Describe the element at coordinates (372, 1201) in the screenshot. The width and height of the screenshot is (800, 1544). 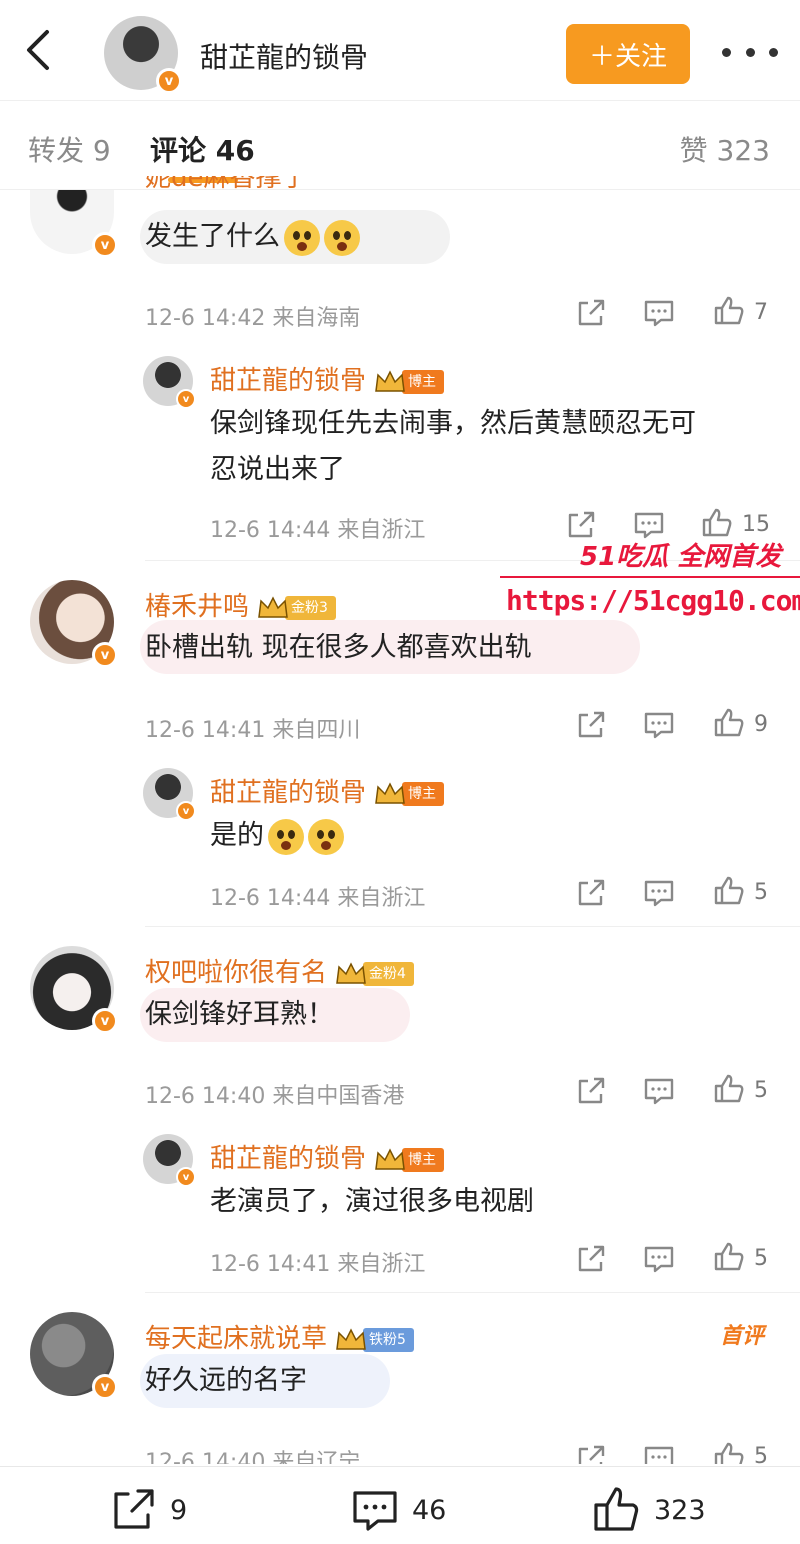
I see `reply-text: 老演员了，演过很多电视剧` at that location.